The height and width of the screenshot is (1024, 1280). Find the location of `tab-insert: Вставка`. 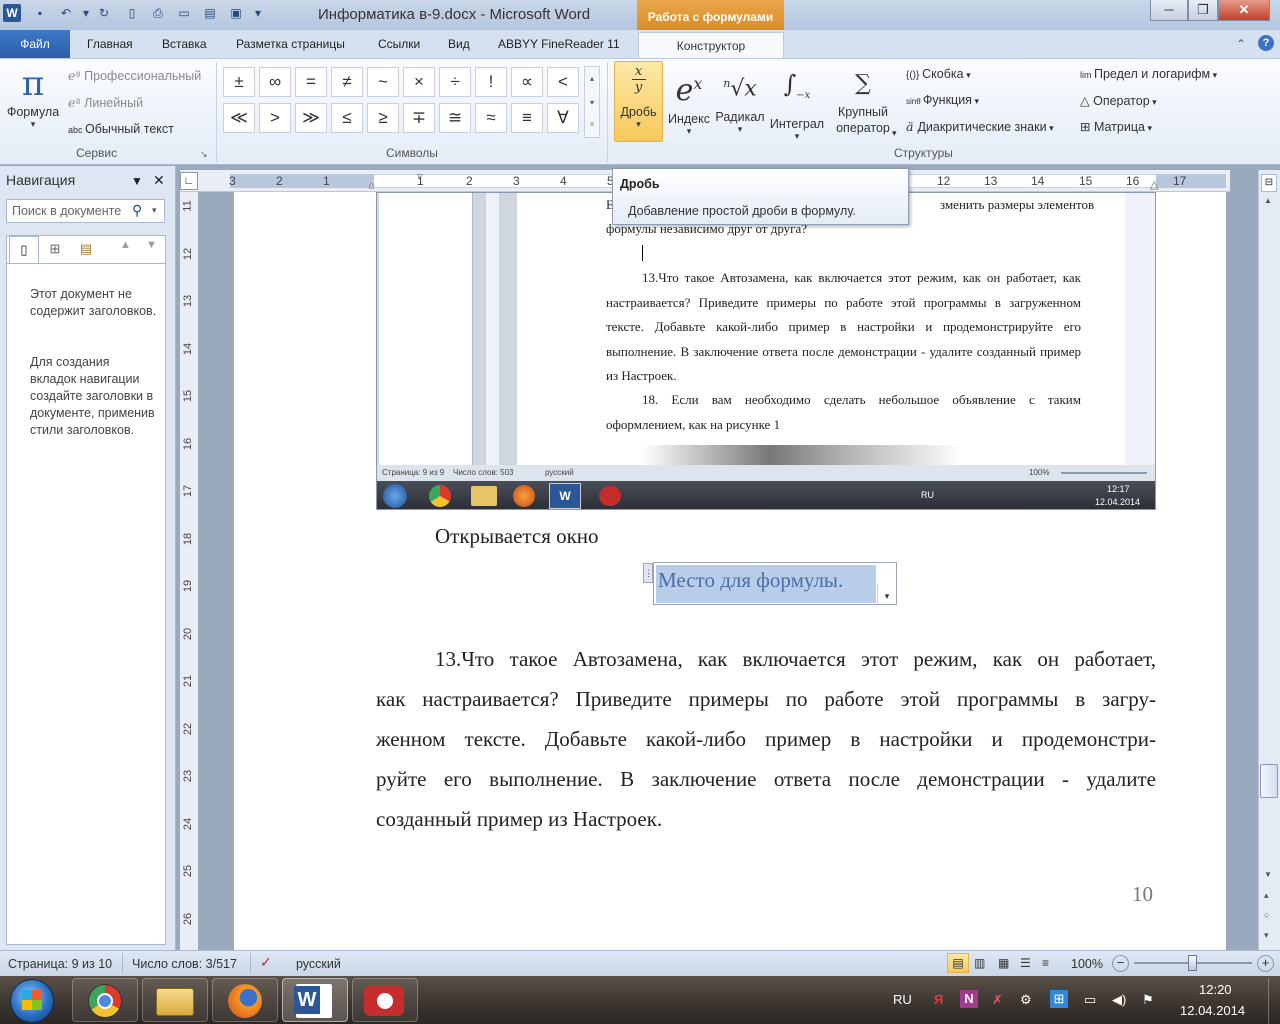

tab-insert: Вставка is located at coordinates (184, 44).